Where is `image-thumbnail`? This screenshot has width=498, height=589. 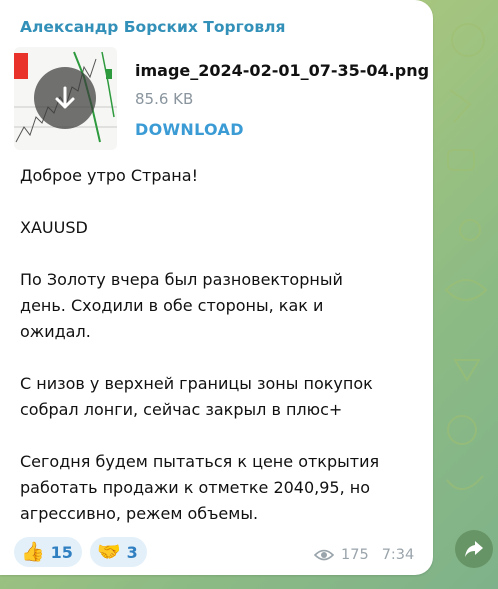
image-thumbnail is located at coordinates (65, 98).